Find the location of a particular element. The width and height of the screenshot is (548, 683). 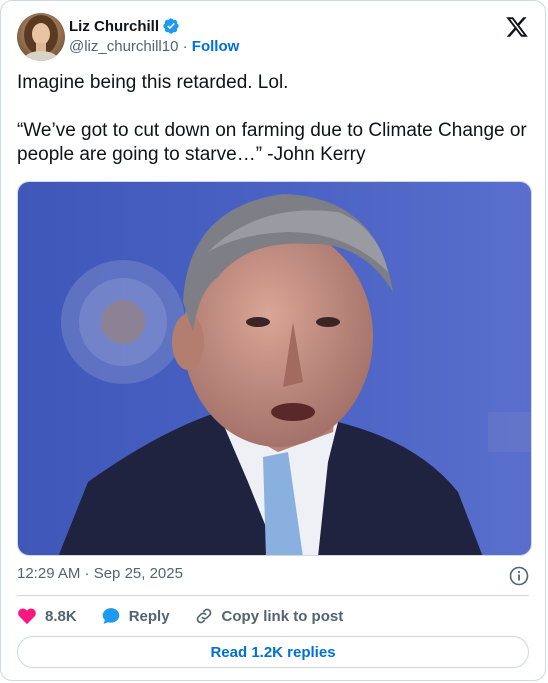

heart-icon is located at coordinates (27, 616).